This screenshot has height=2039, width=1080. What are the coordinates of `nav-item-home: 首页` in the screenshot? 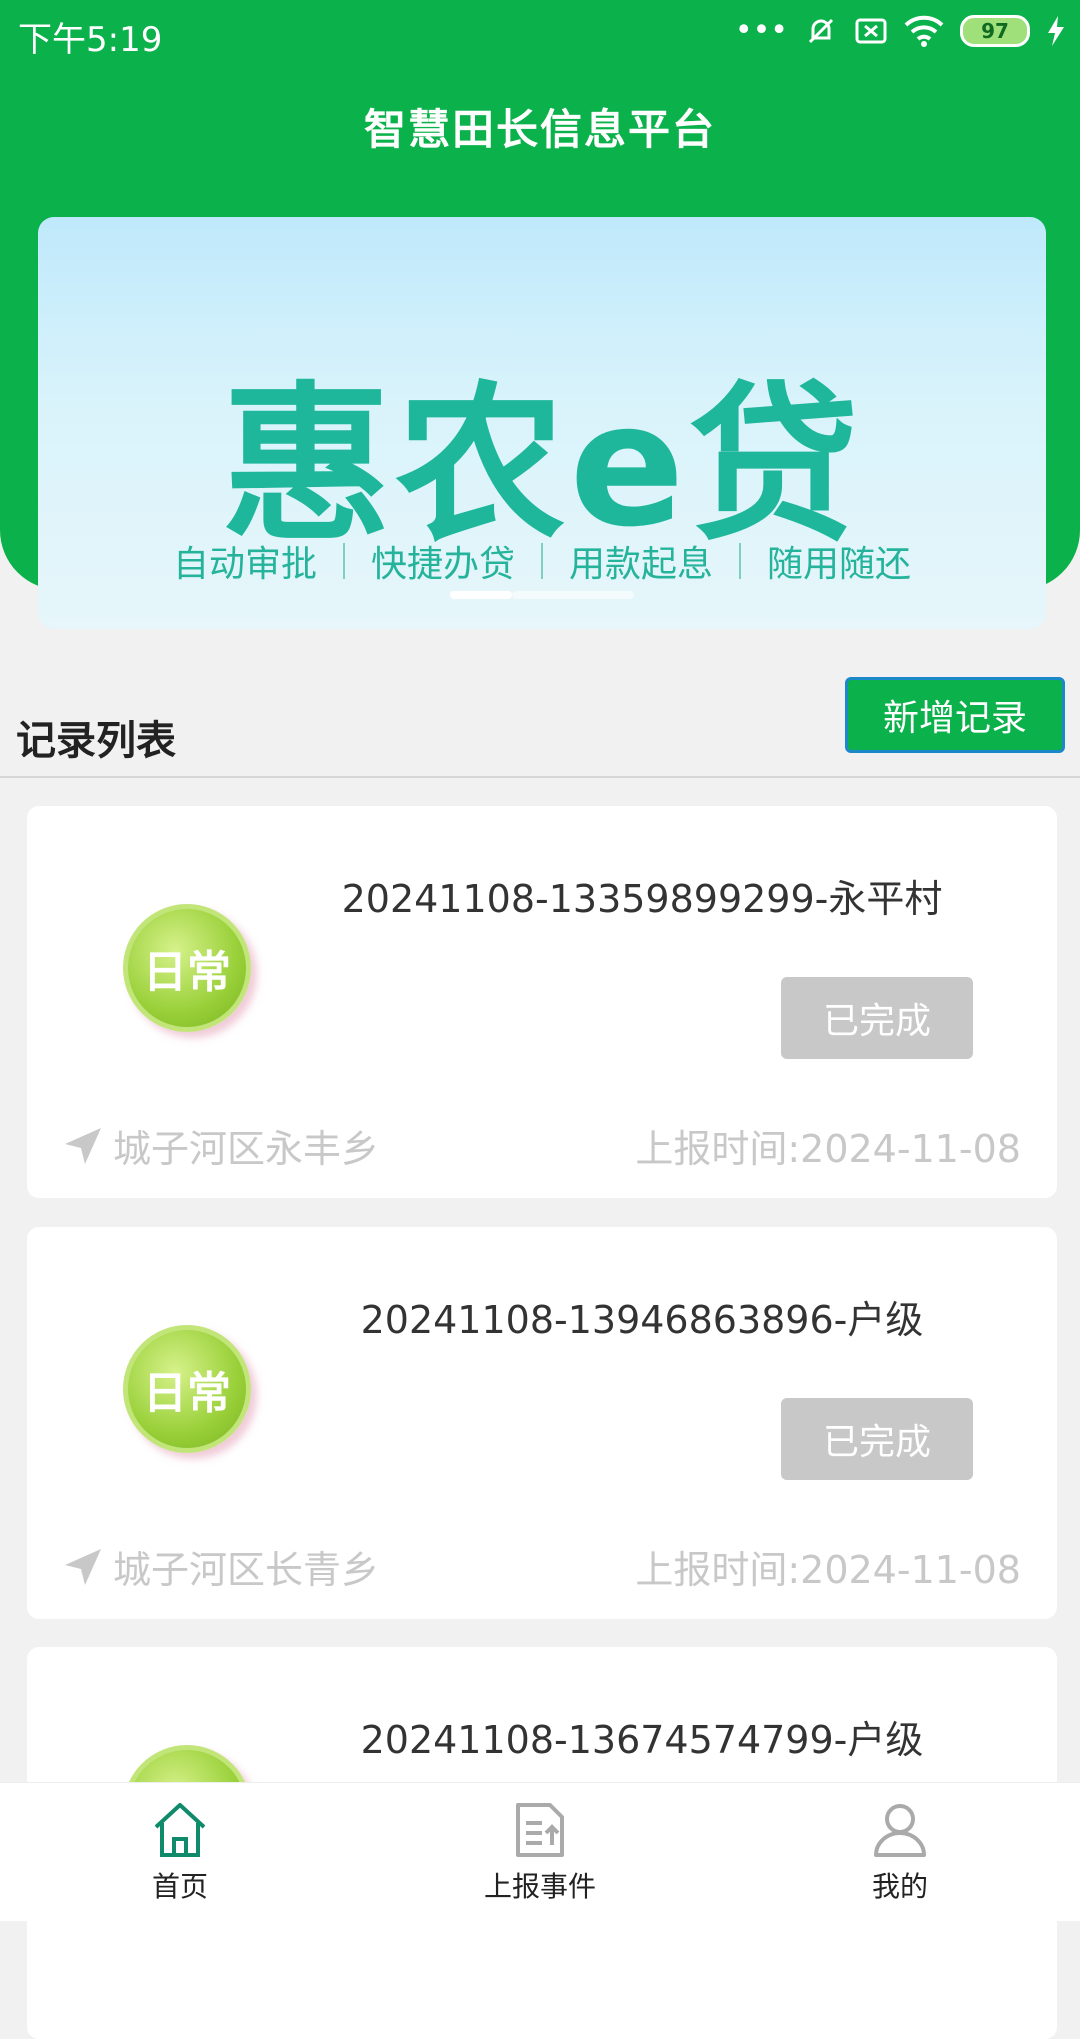 It's located at (180, 1852).